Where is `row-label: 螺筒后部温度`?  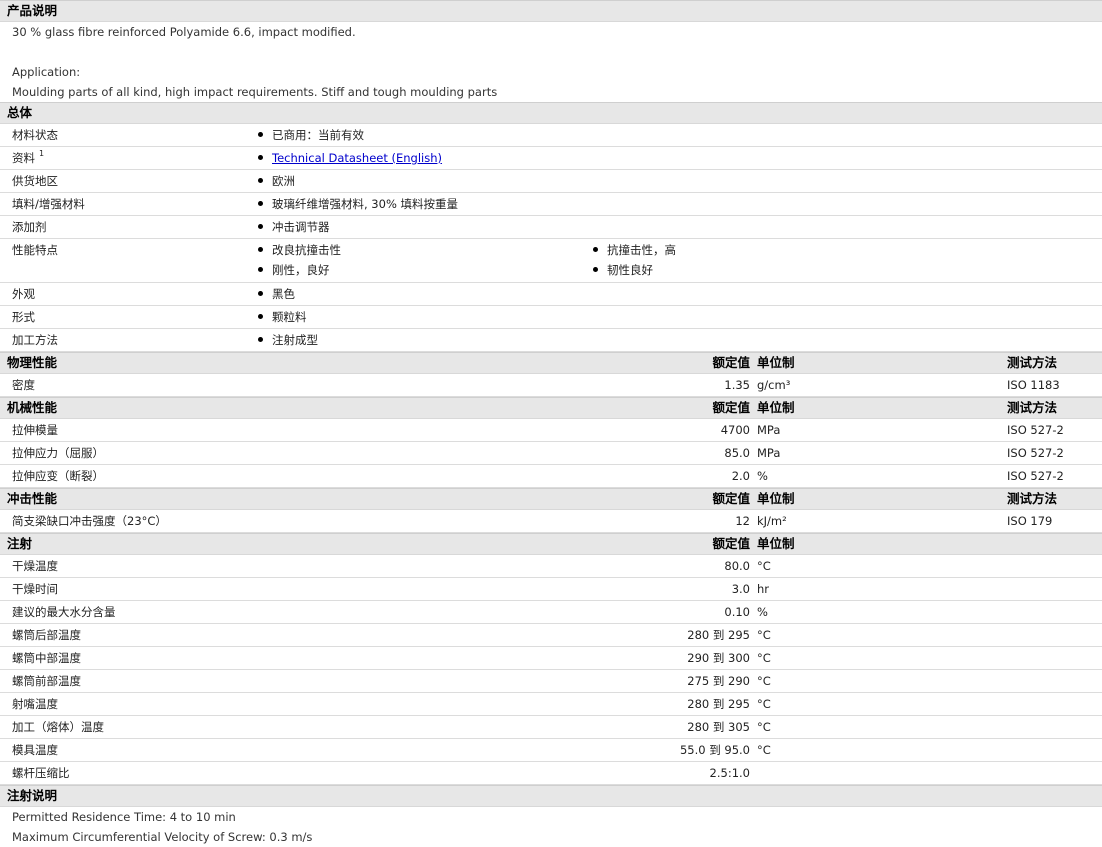
row-label: 螺筒后部温度 is located at coordinates (46, 635).